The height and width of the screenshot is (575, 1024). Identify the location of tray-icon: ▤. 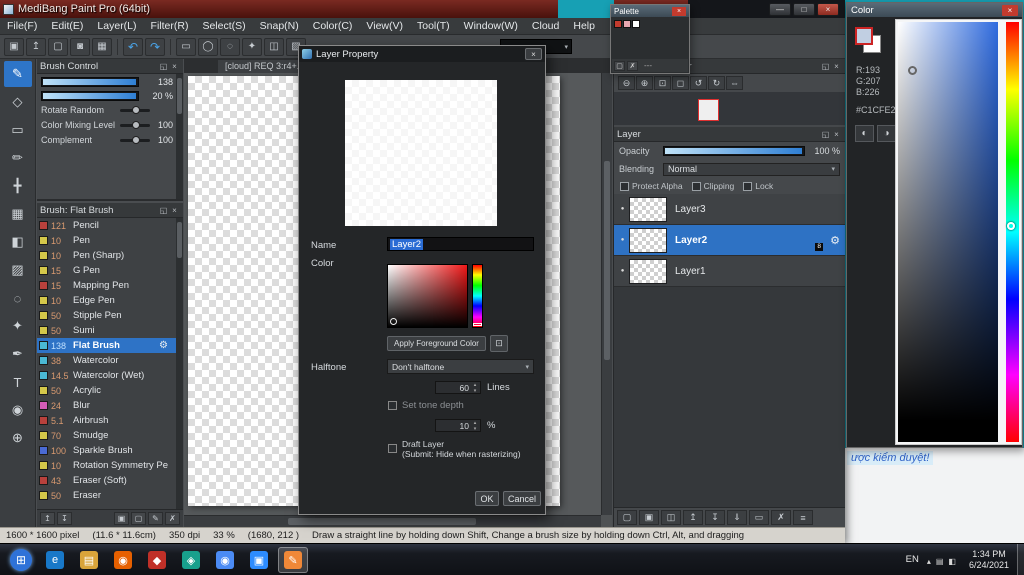
(940, 561).